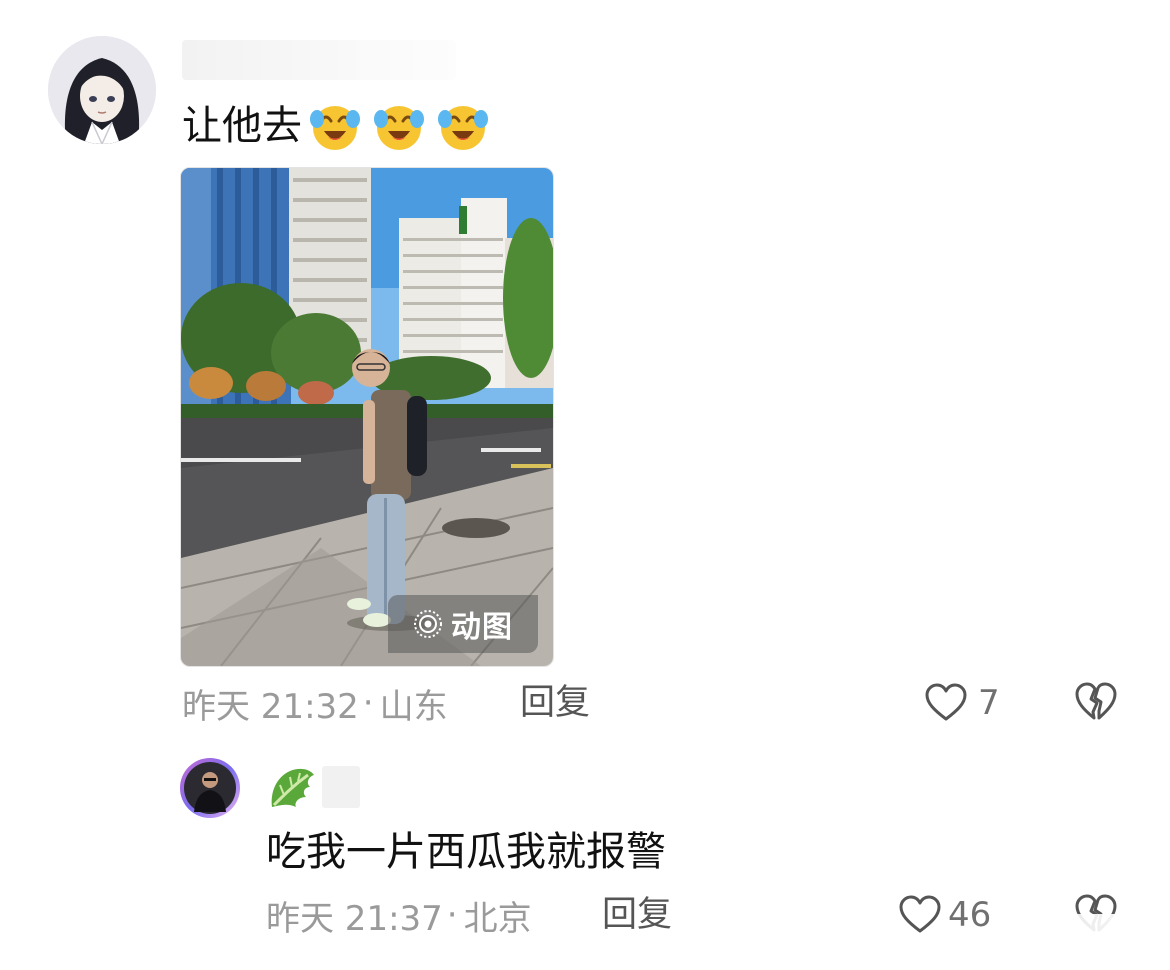 This screenshot has width=1170, height=970. What do you see at coordinates (482, 627) in the screenshot?
I see `gif-badge-label: 动图` at bounding box center [482, 627].